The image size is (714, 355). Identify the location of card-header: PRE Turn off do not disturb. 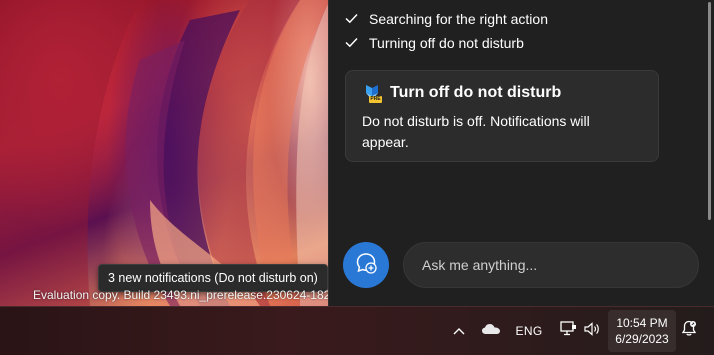
(461, 93).